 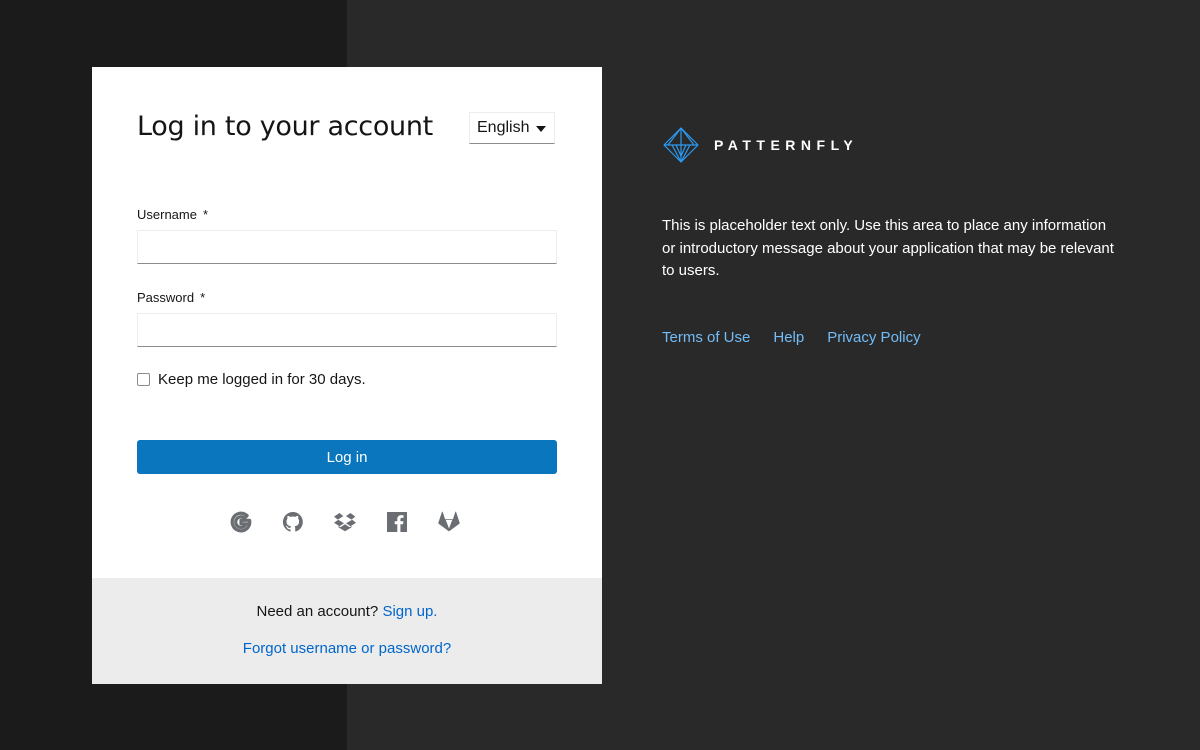 What do you see at coordinates (786, 145) in the screenshot?
I see `brand-name: PATTERNFLY` at bounding box center [786, 145].